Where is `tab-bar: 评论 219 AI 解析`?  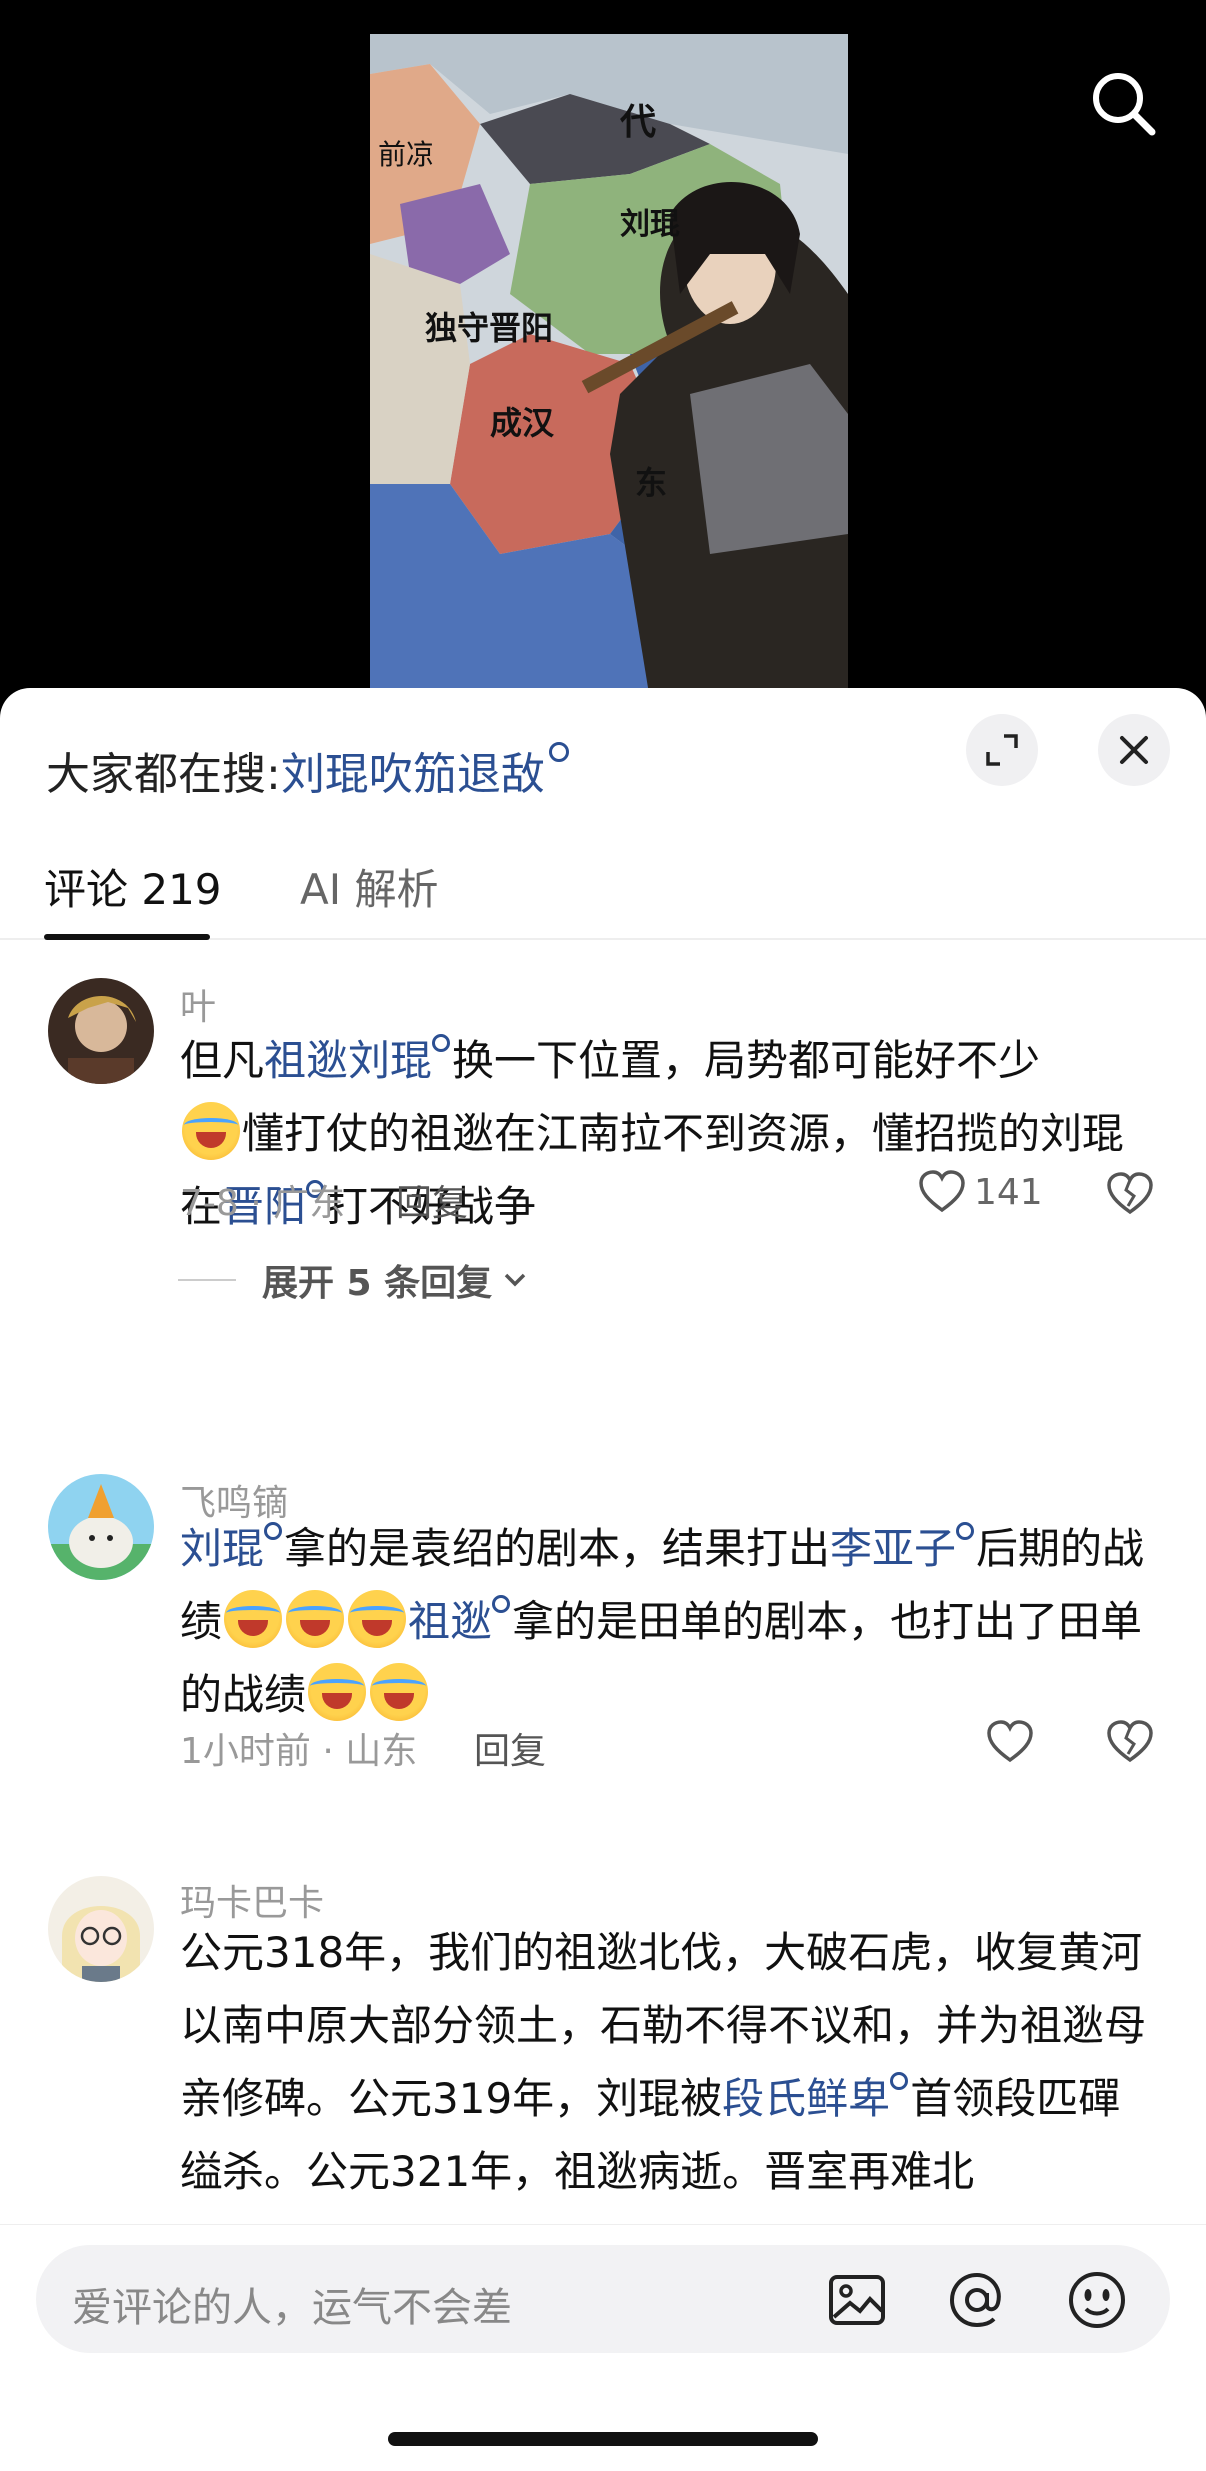 tab-bar: 评论 219 AI 解析 is located at coordinates (603, 898).